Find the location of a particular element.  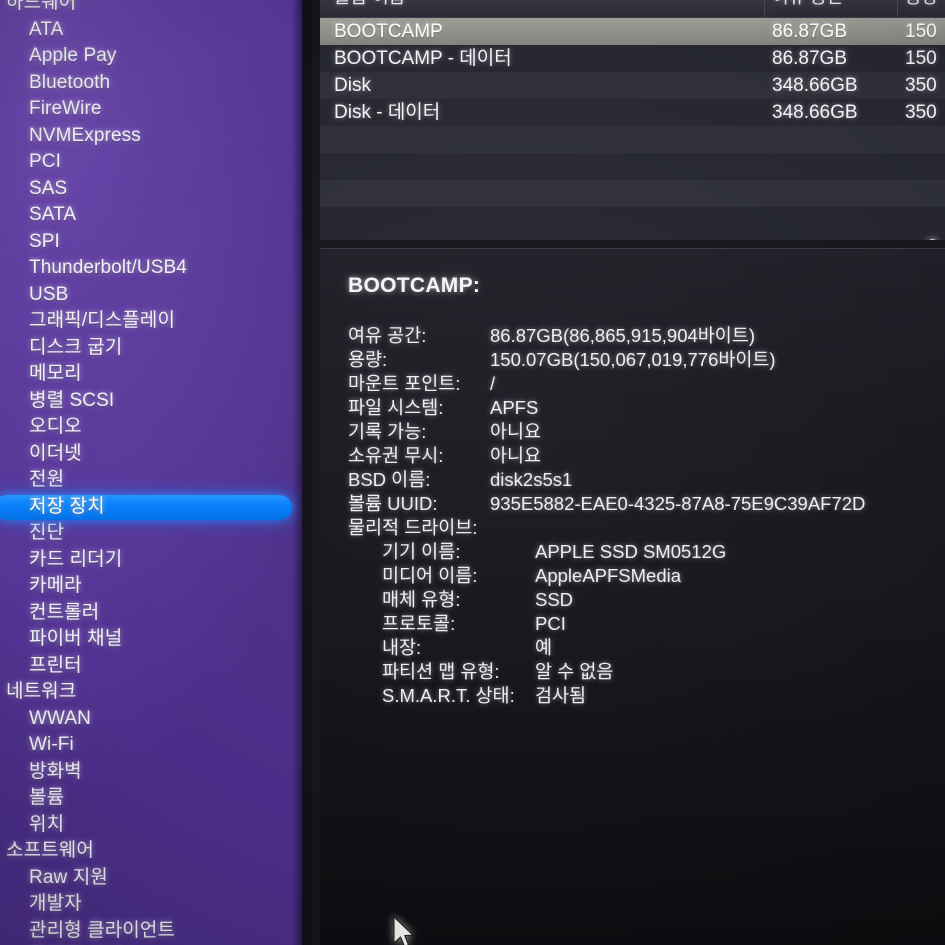

sidebar-item-label: WWAN is located at coordinates (60, 718).